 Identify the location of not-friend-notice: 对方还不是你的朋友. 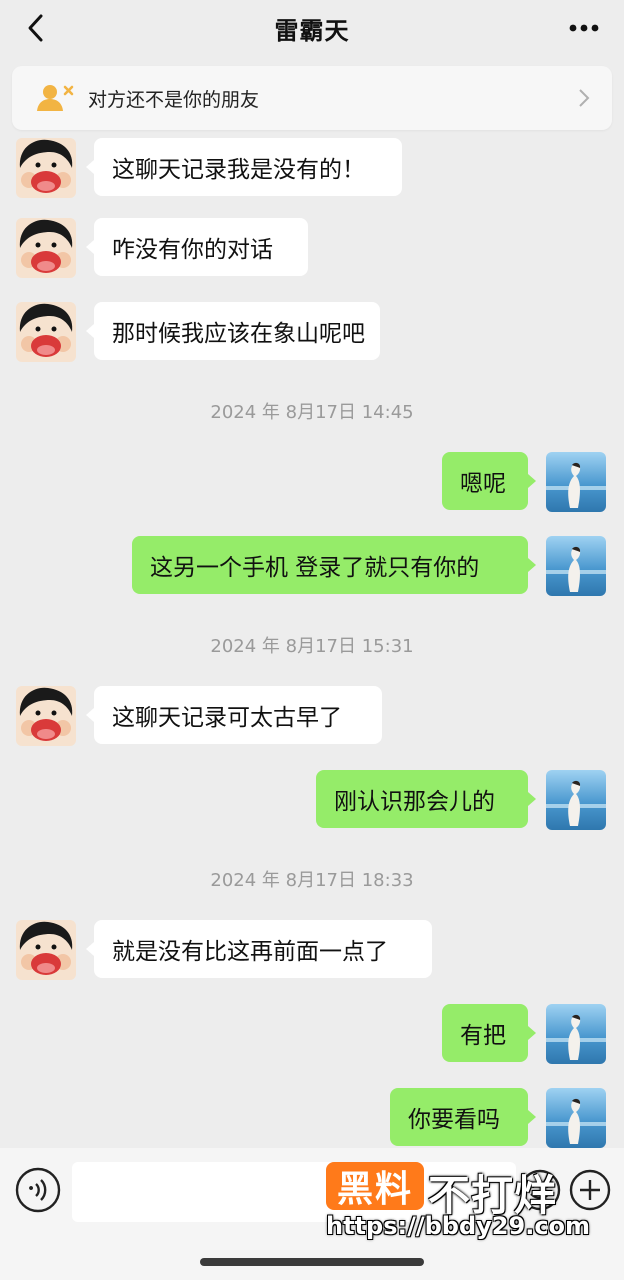
(312, 98).